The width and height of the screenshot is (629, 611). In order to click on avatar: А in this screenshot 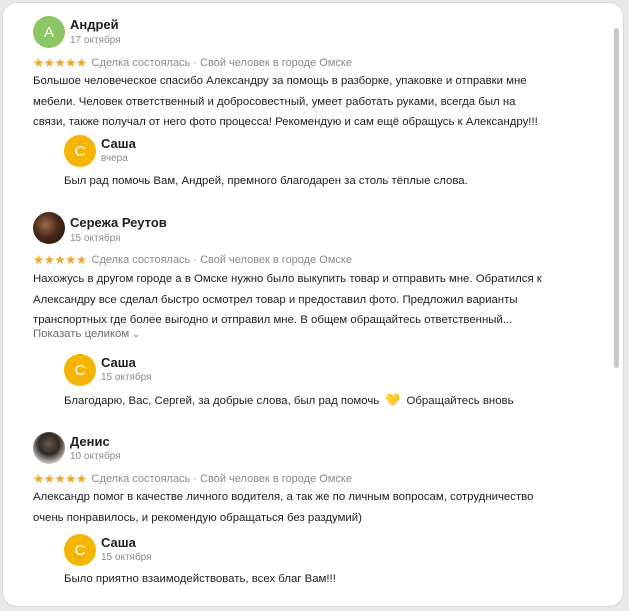, I will do `click(49, 32)`.